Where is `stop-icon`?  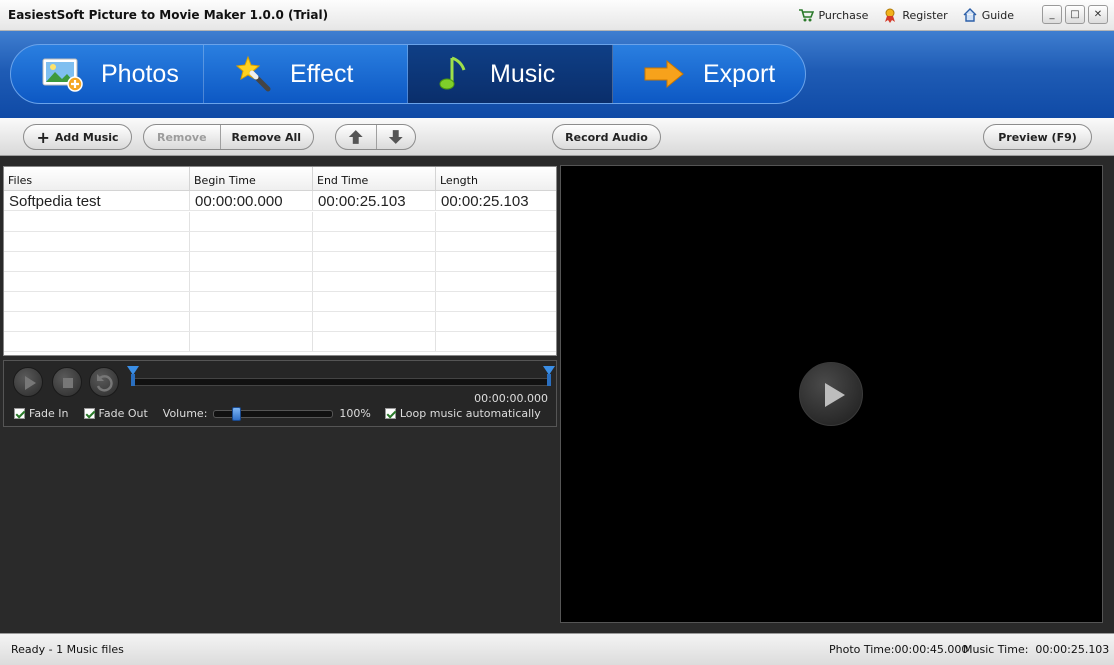 stop-icon is located at coordinates (68, 383).